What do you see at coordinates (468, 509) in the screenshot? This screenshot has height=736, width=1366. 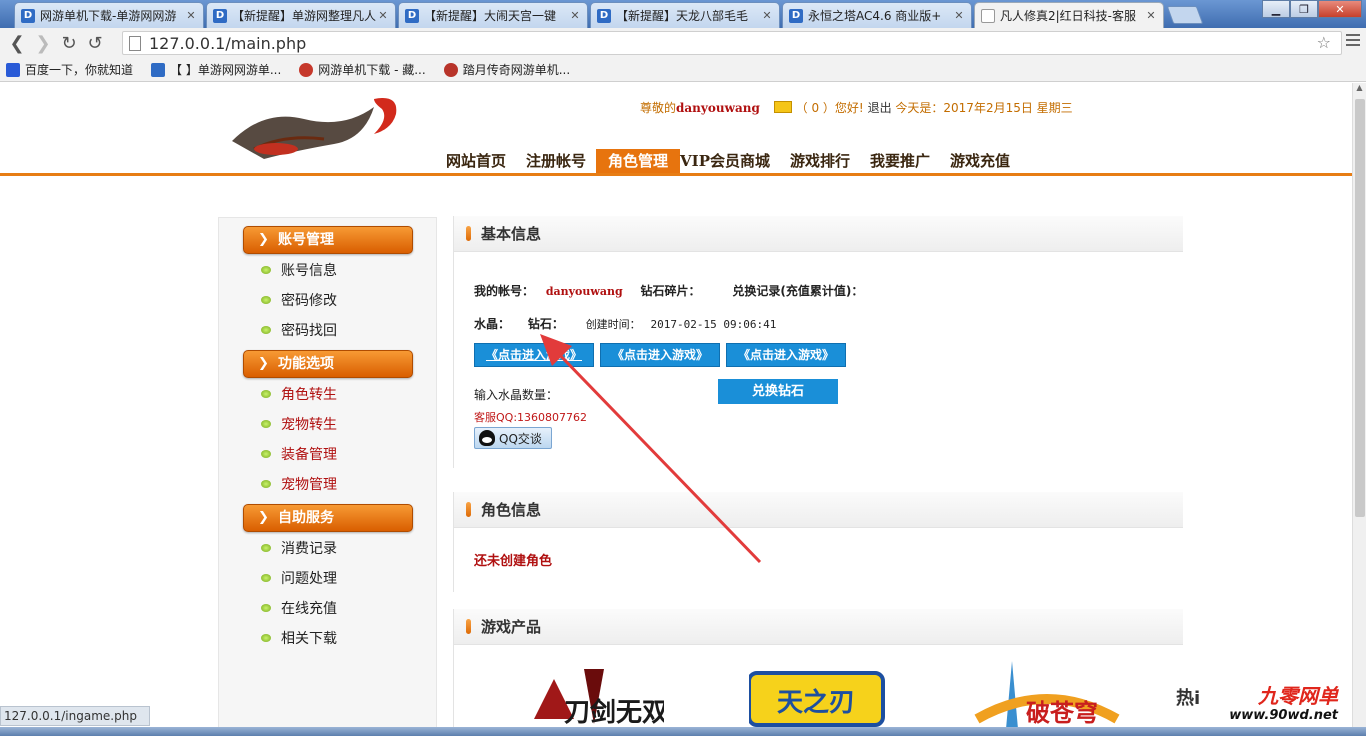 I see `header-bar-icon` at bounding box center [468, 509].